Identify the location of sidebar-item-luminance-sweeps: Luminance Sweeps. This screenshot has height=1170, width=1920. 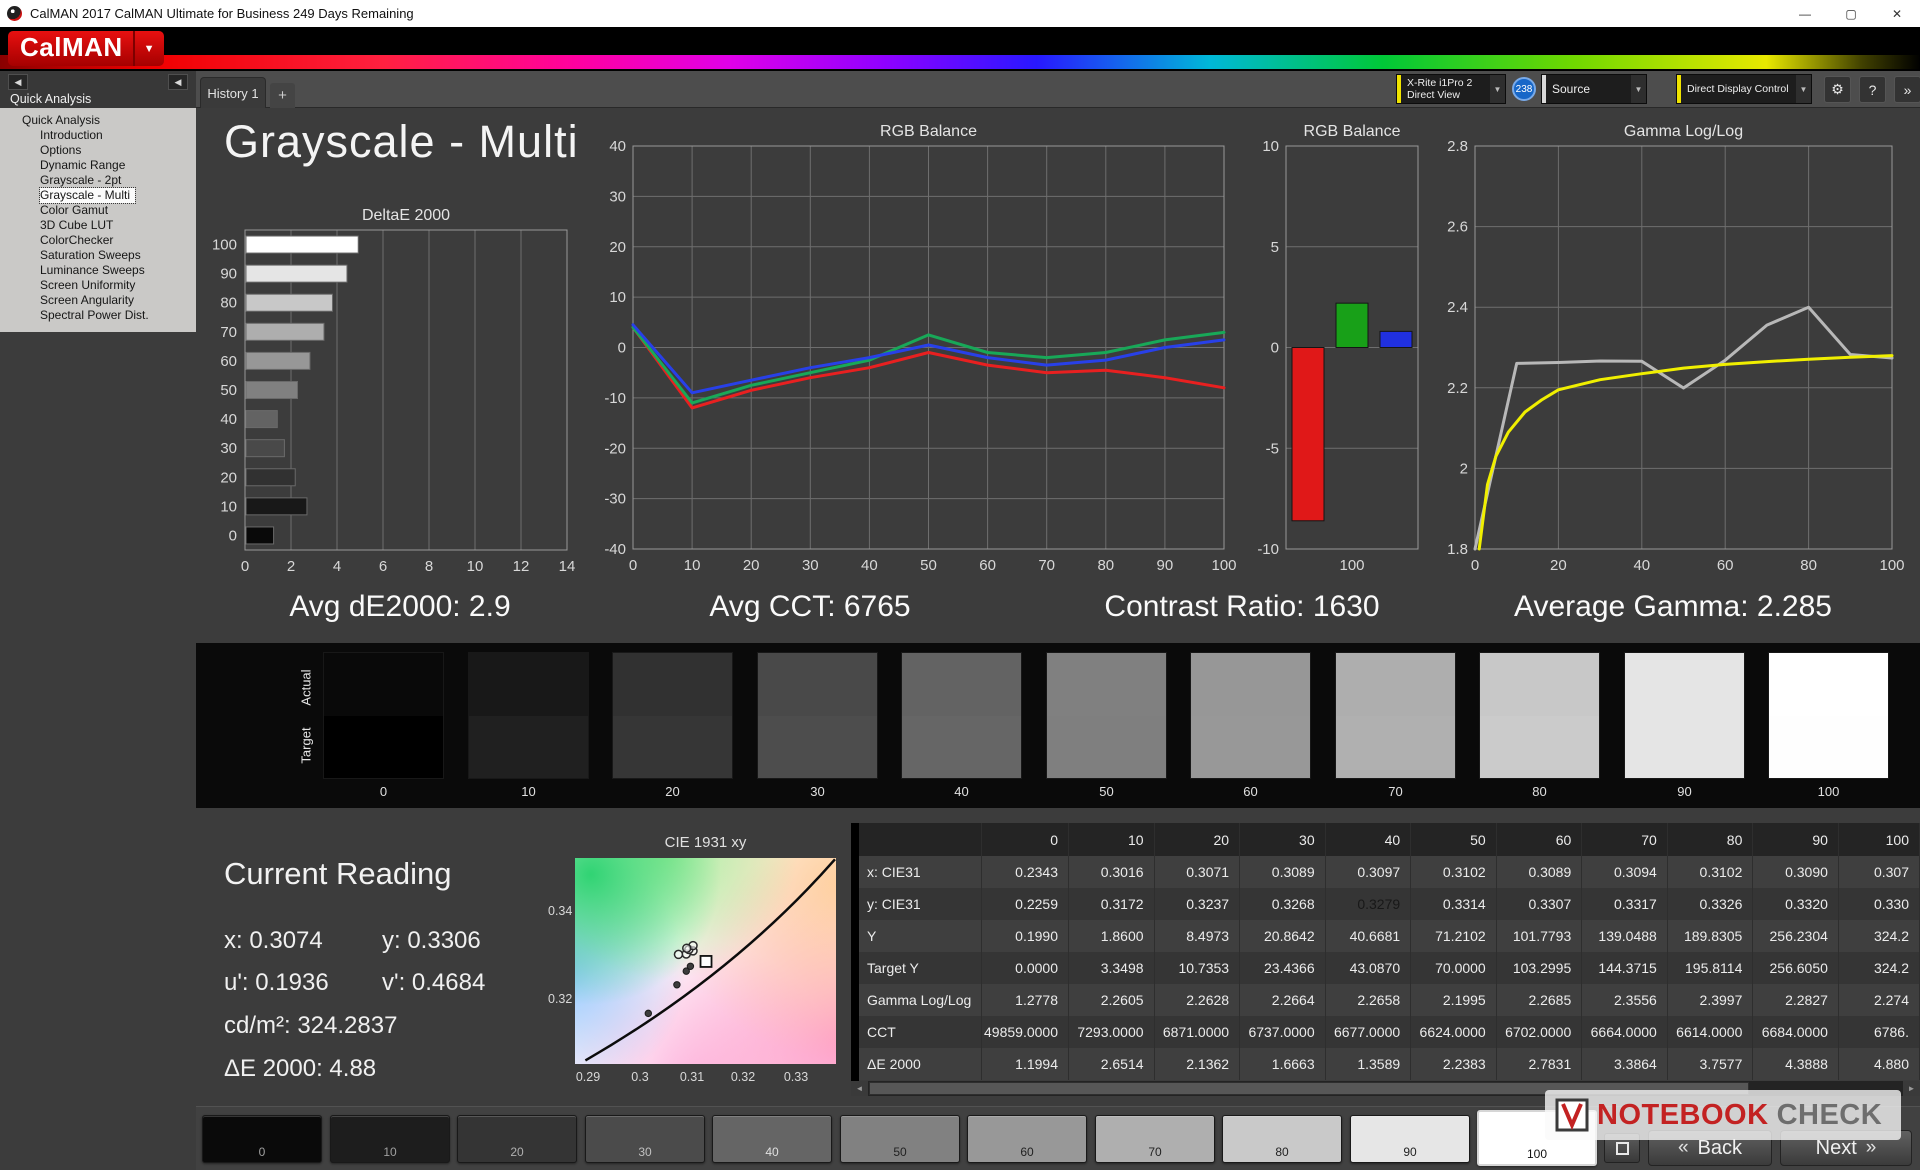
(98, 270).